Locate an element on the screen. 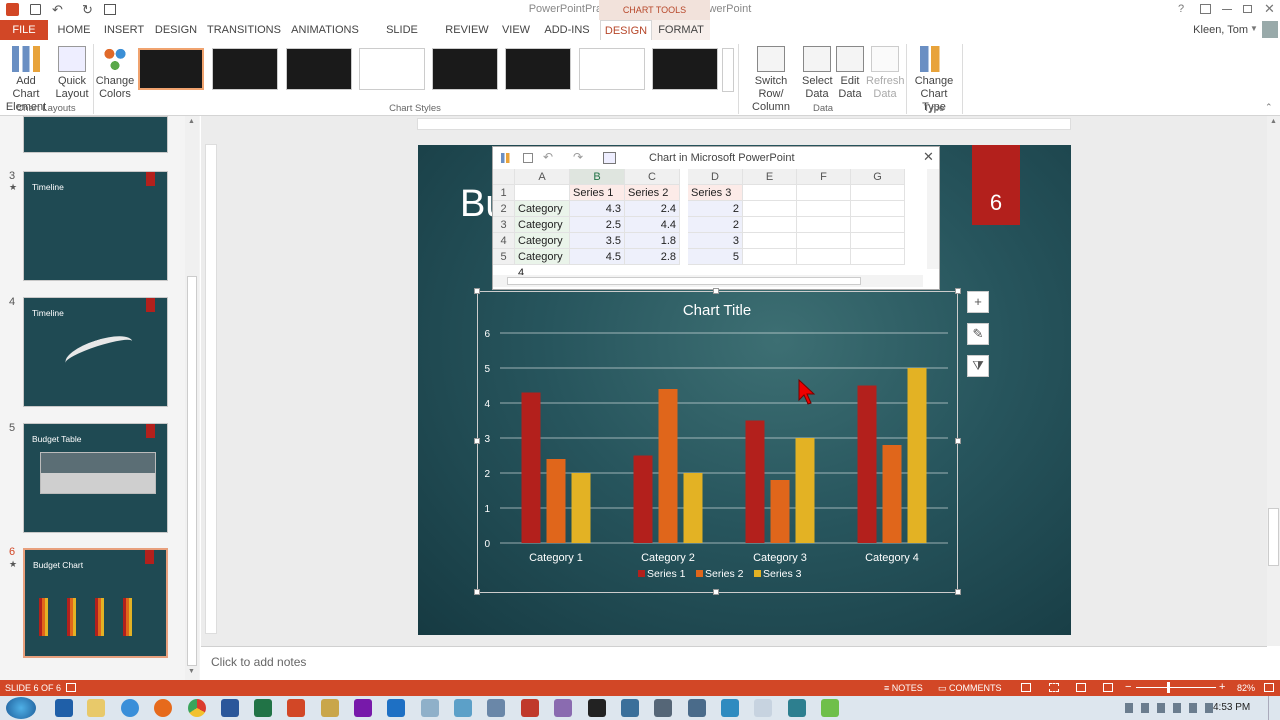 Image resolution: width=1280 pixels, height=720 pixels. minimize-icon is located at coordinates (1227, 9).